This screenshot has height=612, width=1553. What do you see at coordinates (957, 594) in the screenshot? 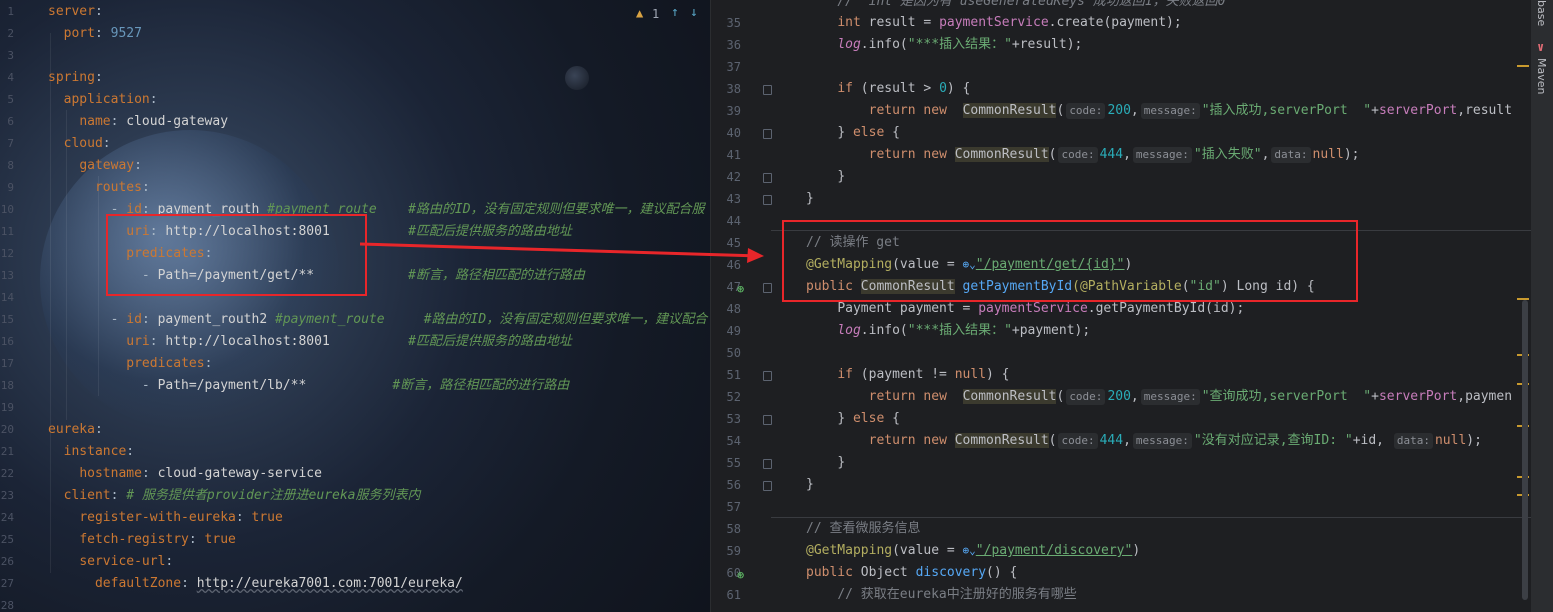
I see `code-line: // 获取在eureka中注册好的服务有哪些` at bounding box center [957, 594].